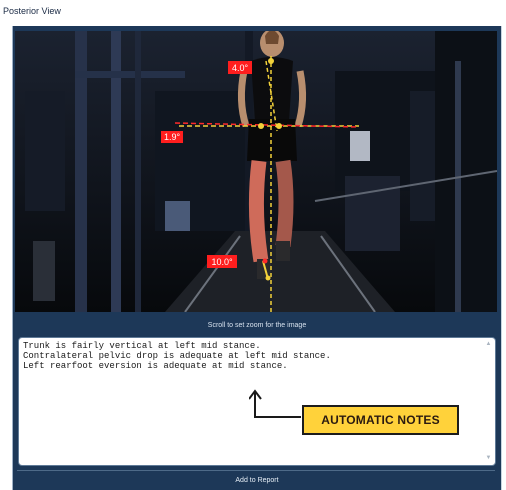 This screenshot has height=490, width=506. I want to click on automatic-notes-callout: AUTOMATIC NOTES, so click(380, 420).